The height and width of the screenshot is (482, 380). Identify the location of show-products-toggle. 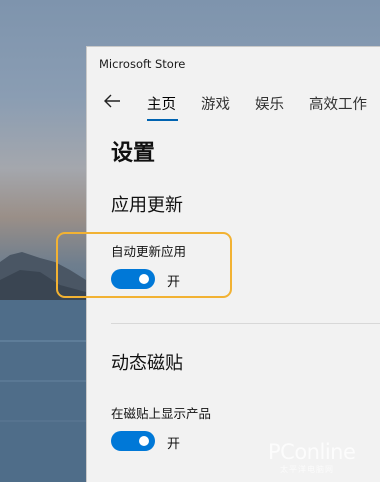
(133, 441).